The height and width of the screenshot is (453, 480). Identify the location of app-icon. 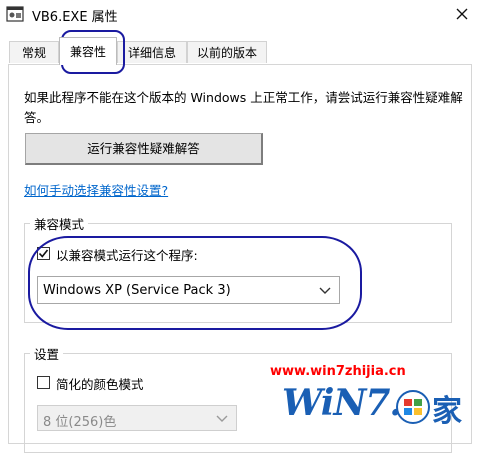
(15, 14).